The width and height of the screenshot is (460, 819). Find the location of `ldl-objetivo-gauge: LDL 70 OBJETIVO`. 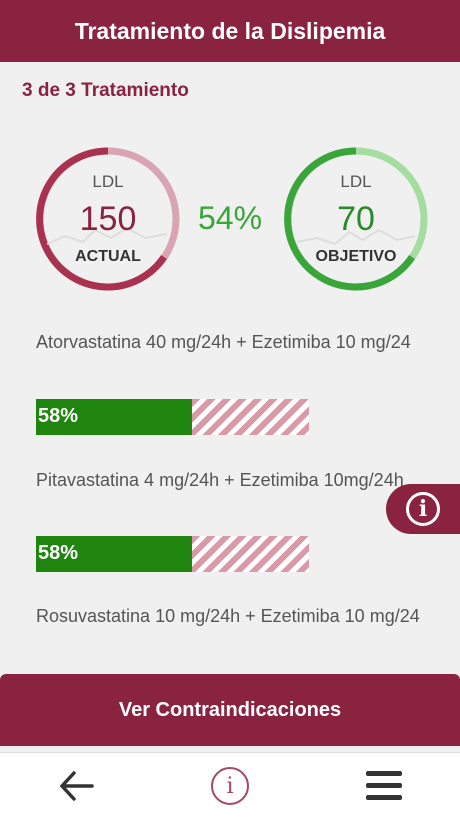

ldl-objetivo-gauge: LDL 70 OBJETIVO is located at coordinates (356, 219).